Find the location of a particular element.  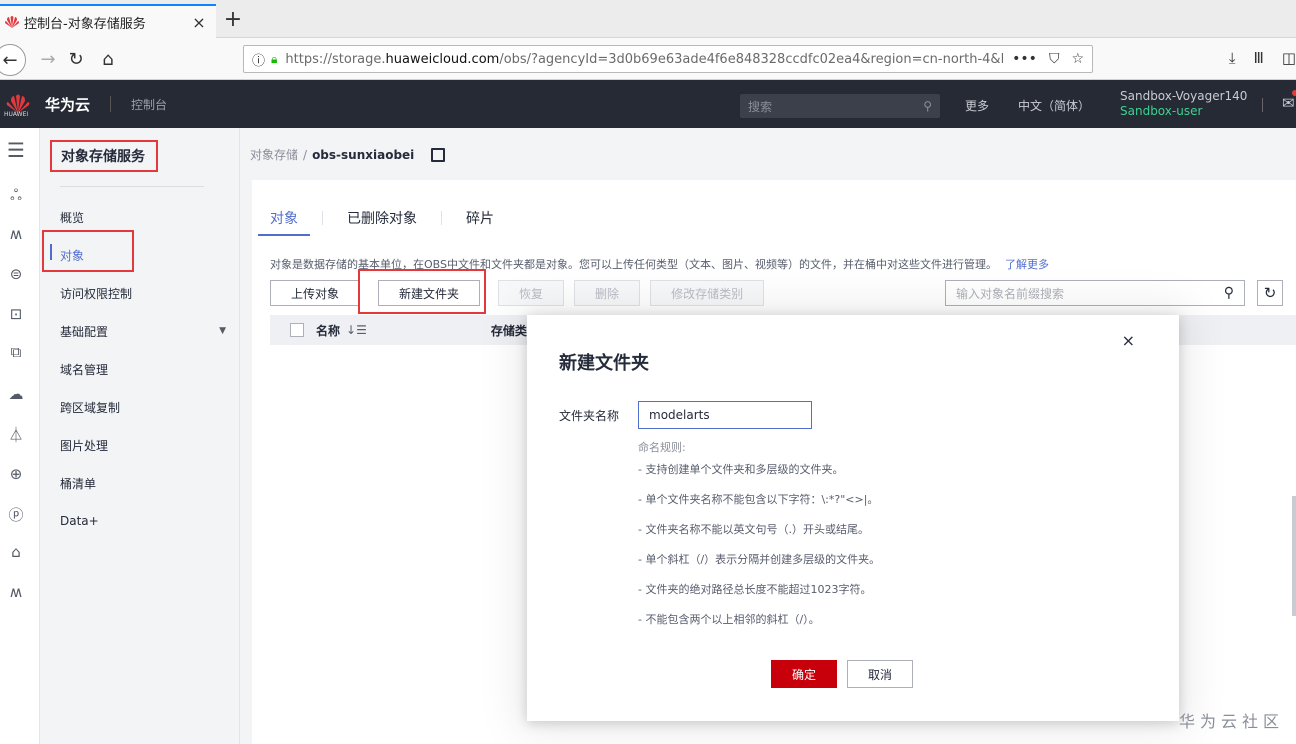

language-switch: 中文（简体） is located at coordinates (1054, 105).